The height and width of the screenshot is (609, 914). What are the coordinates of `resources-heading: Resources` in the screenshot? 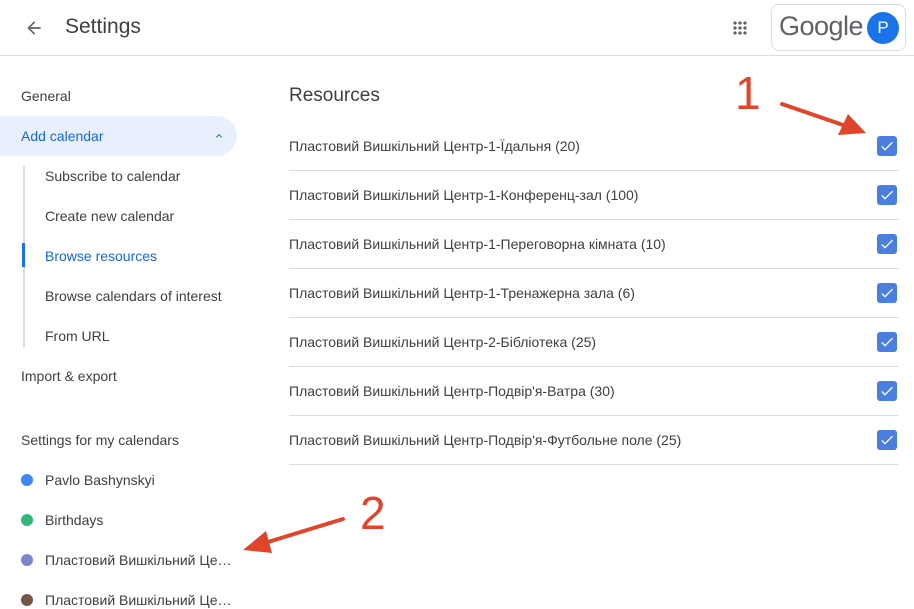 It's located at (334, 95).